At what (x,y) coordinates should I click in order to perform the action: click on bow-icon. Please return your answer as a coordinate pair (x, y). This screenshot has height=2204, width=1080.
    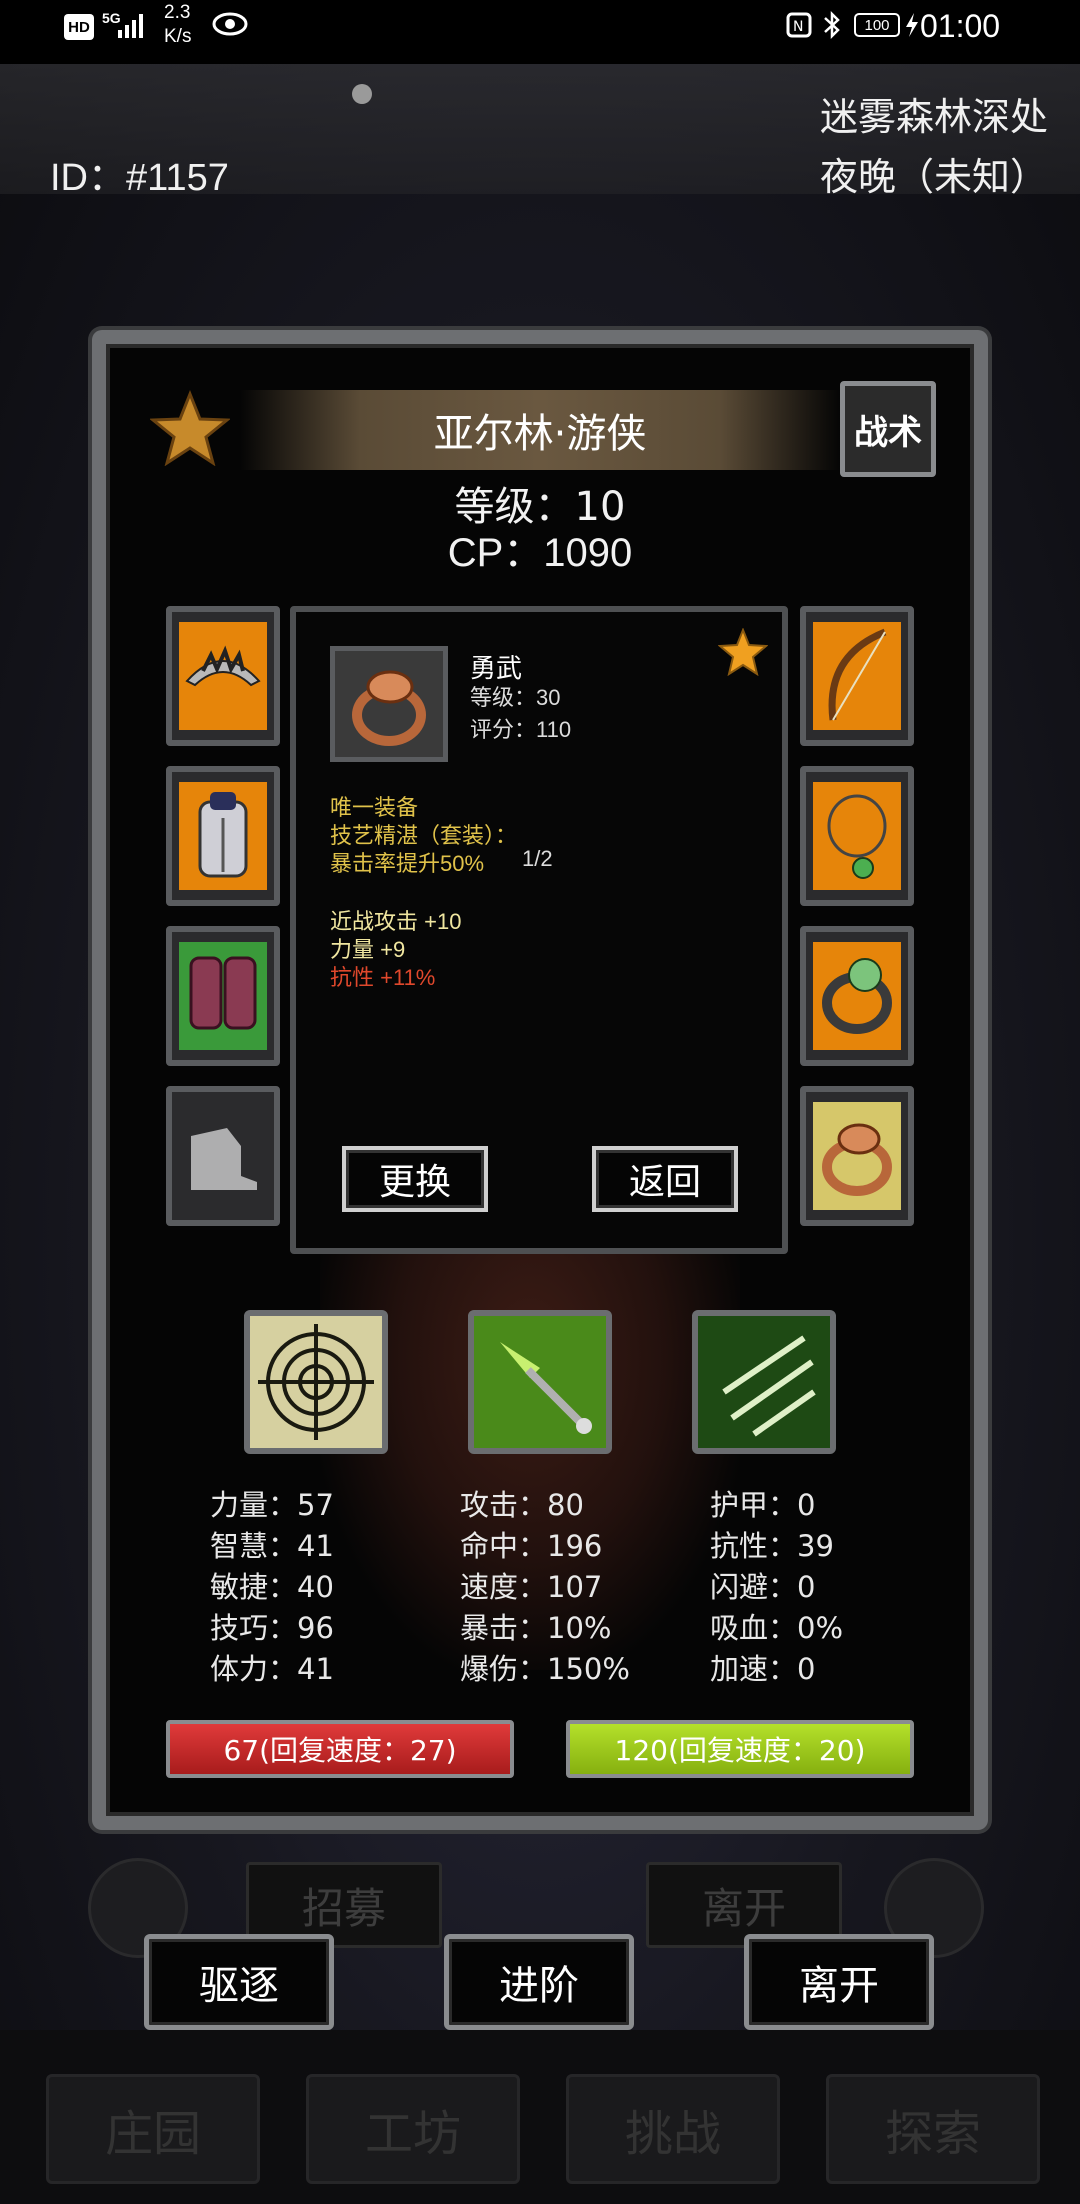
    Looking at the image, I should click on (857, 674).